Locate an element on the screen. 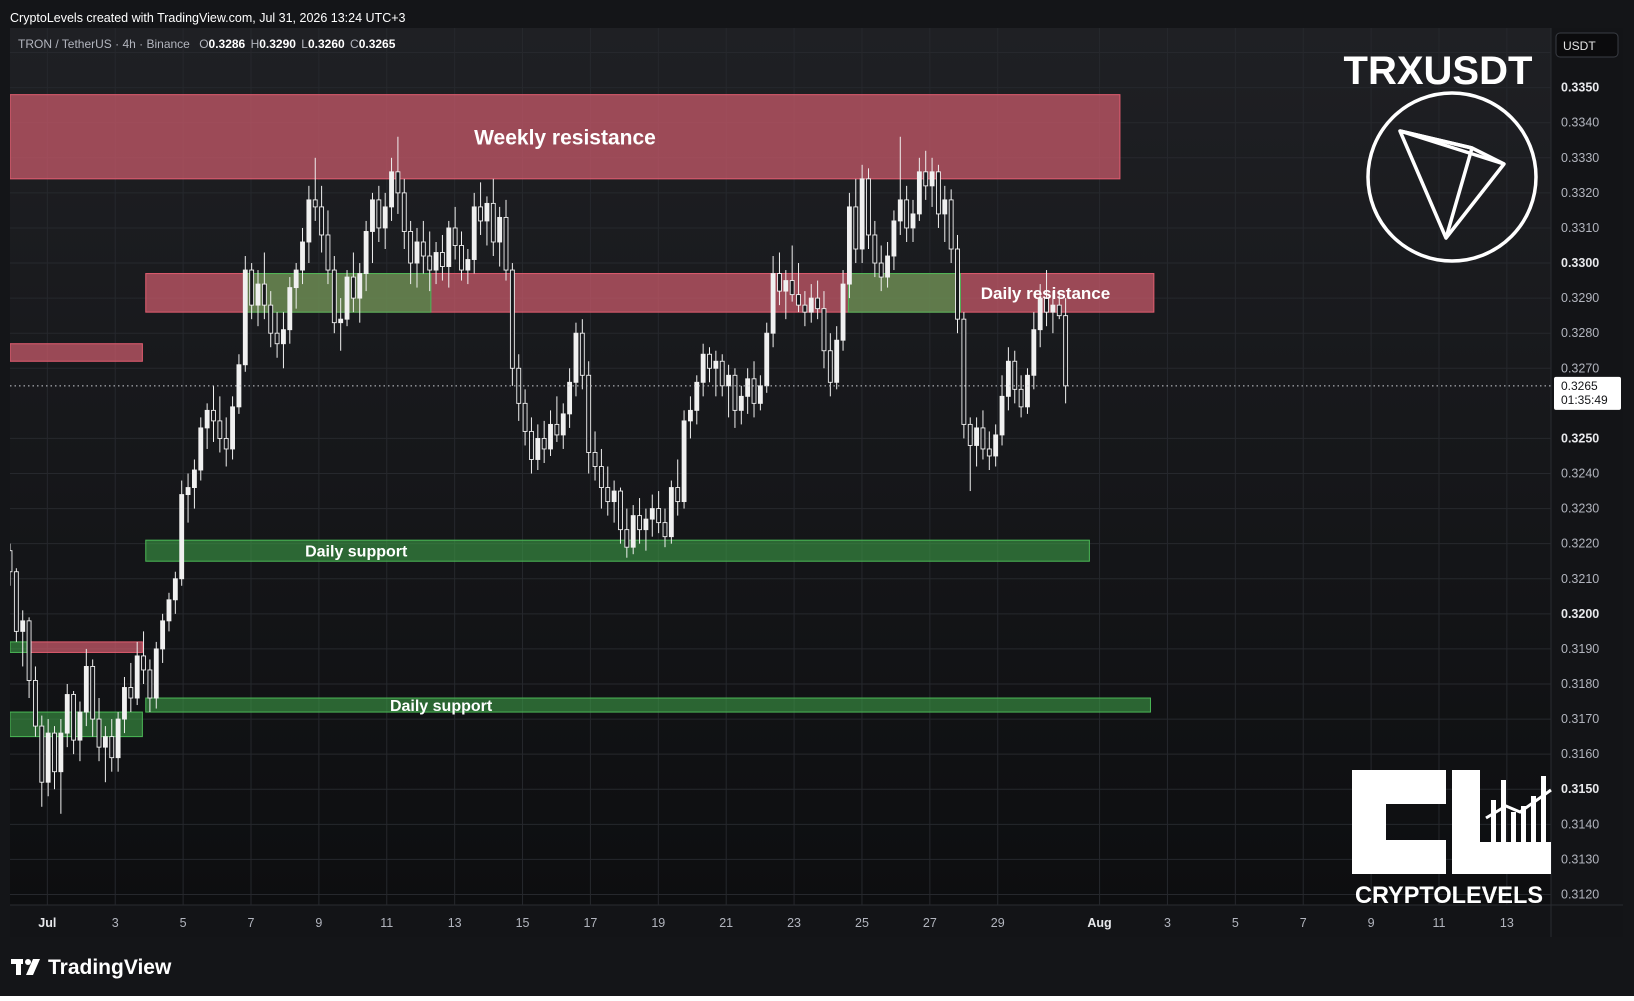 The height and width of the screenshot is (1001, 1634). time-tick-label: 27 is located at coordinates (930, 923).